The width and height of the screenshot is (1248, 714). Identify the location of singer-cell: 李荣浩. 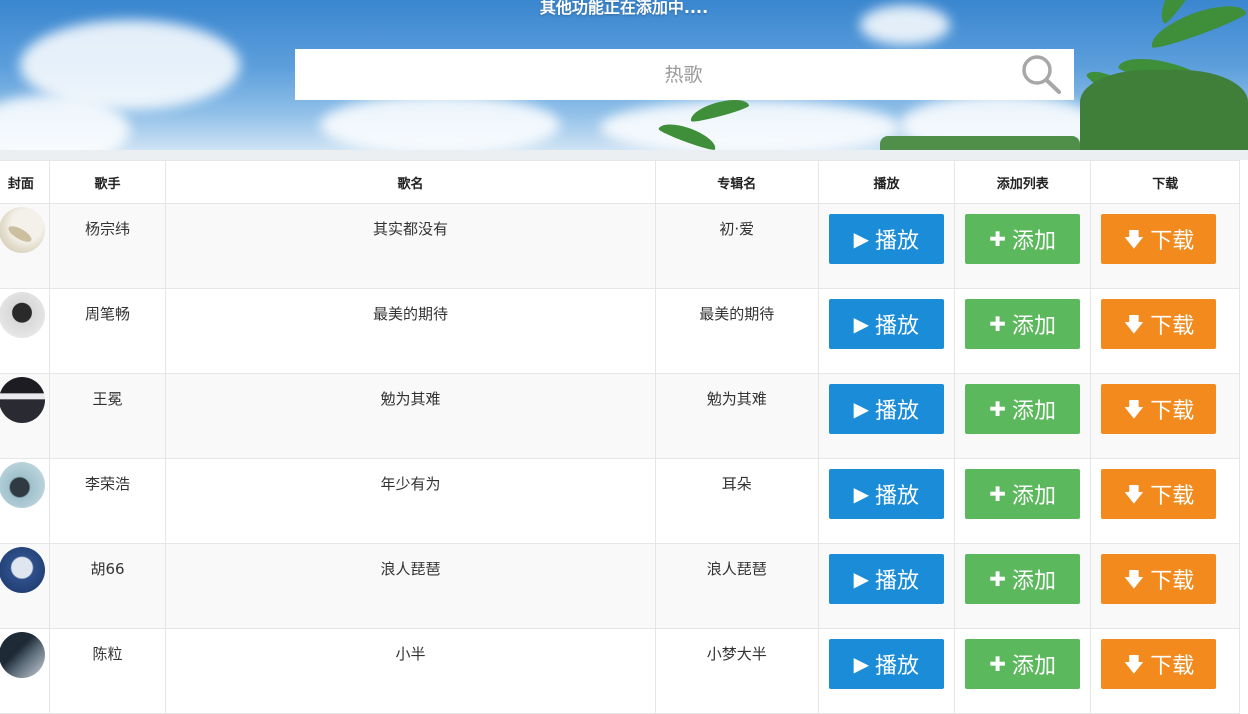
(107, 501).